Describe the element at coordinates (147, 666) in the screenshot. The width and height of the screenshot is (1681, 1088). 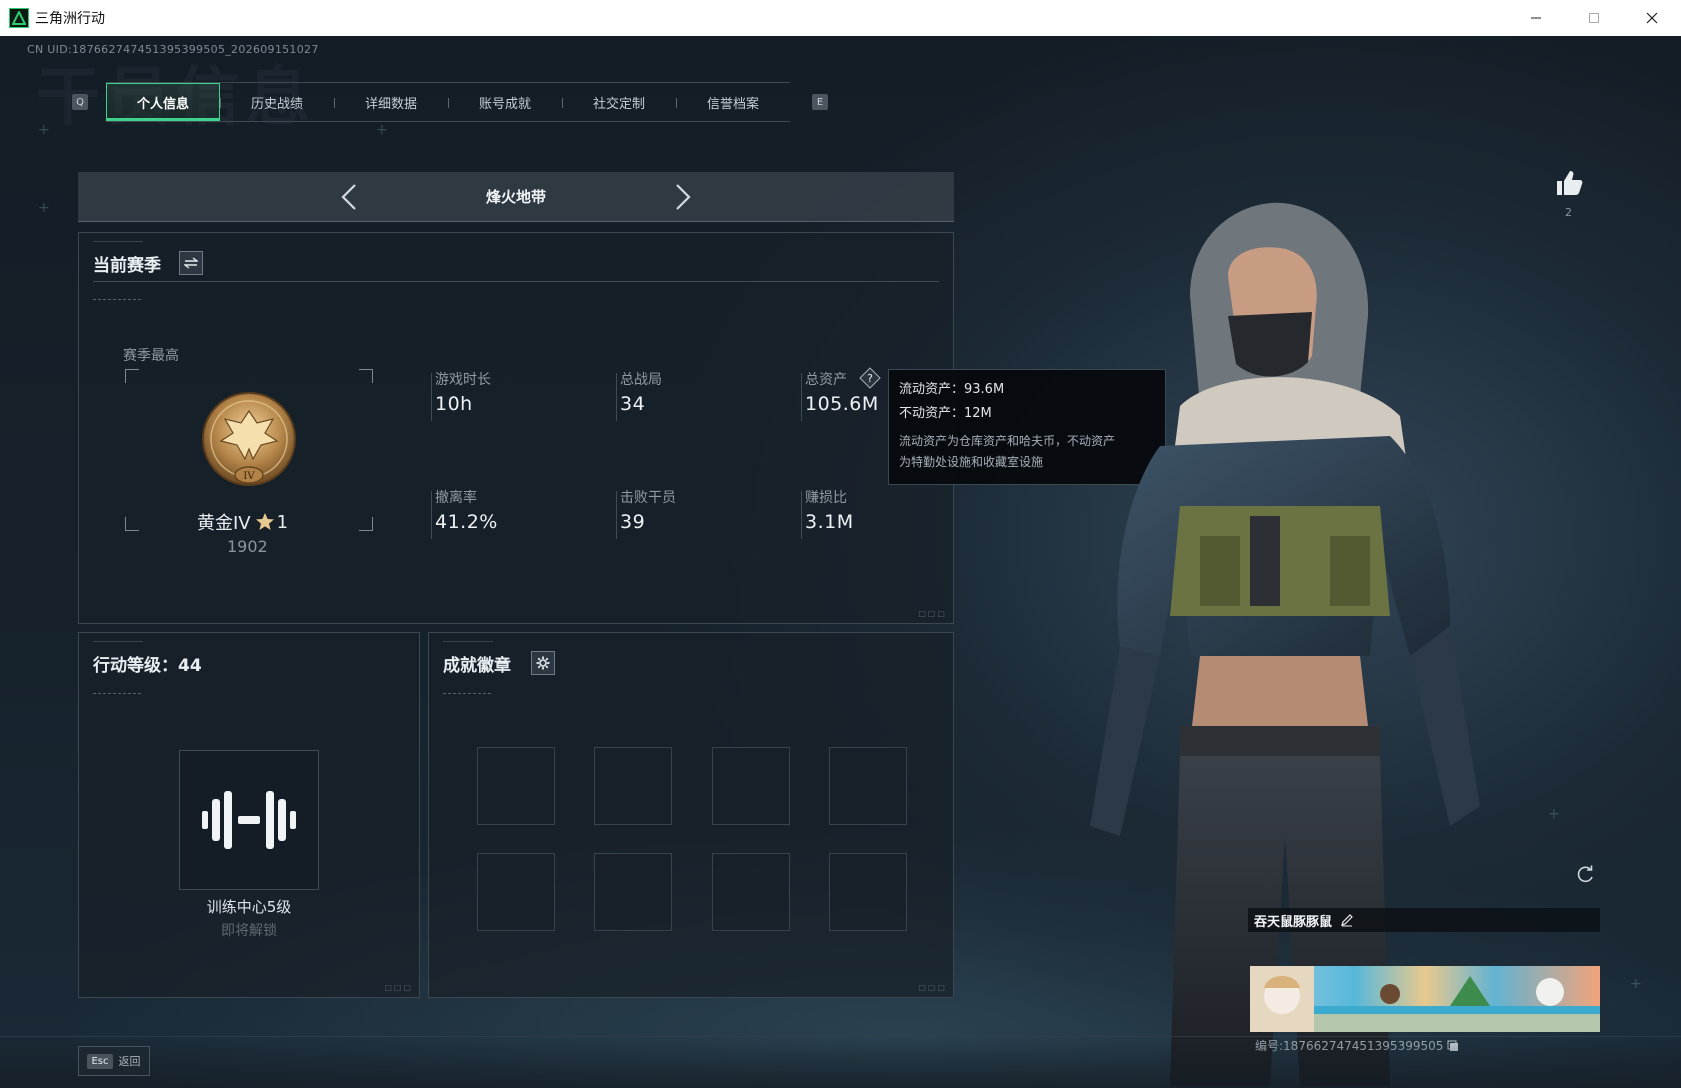
I see `action-level-title: 行动等级：44` at that location.